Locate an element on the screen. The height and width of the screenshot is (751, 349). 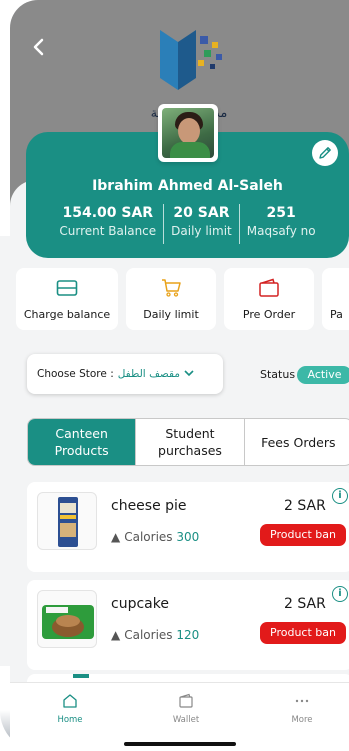
status-badge: Active is located at coordinates (323, 375).